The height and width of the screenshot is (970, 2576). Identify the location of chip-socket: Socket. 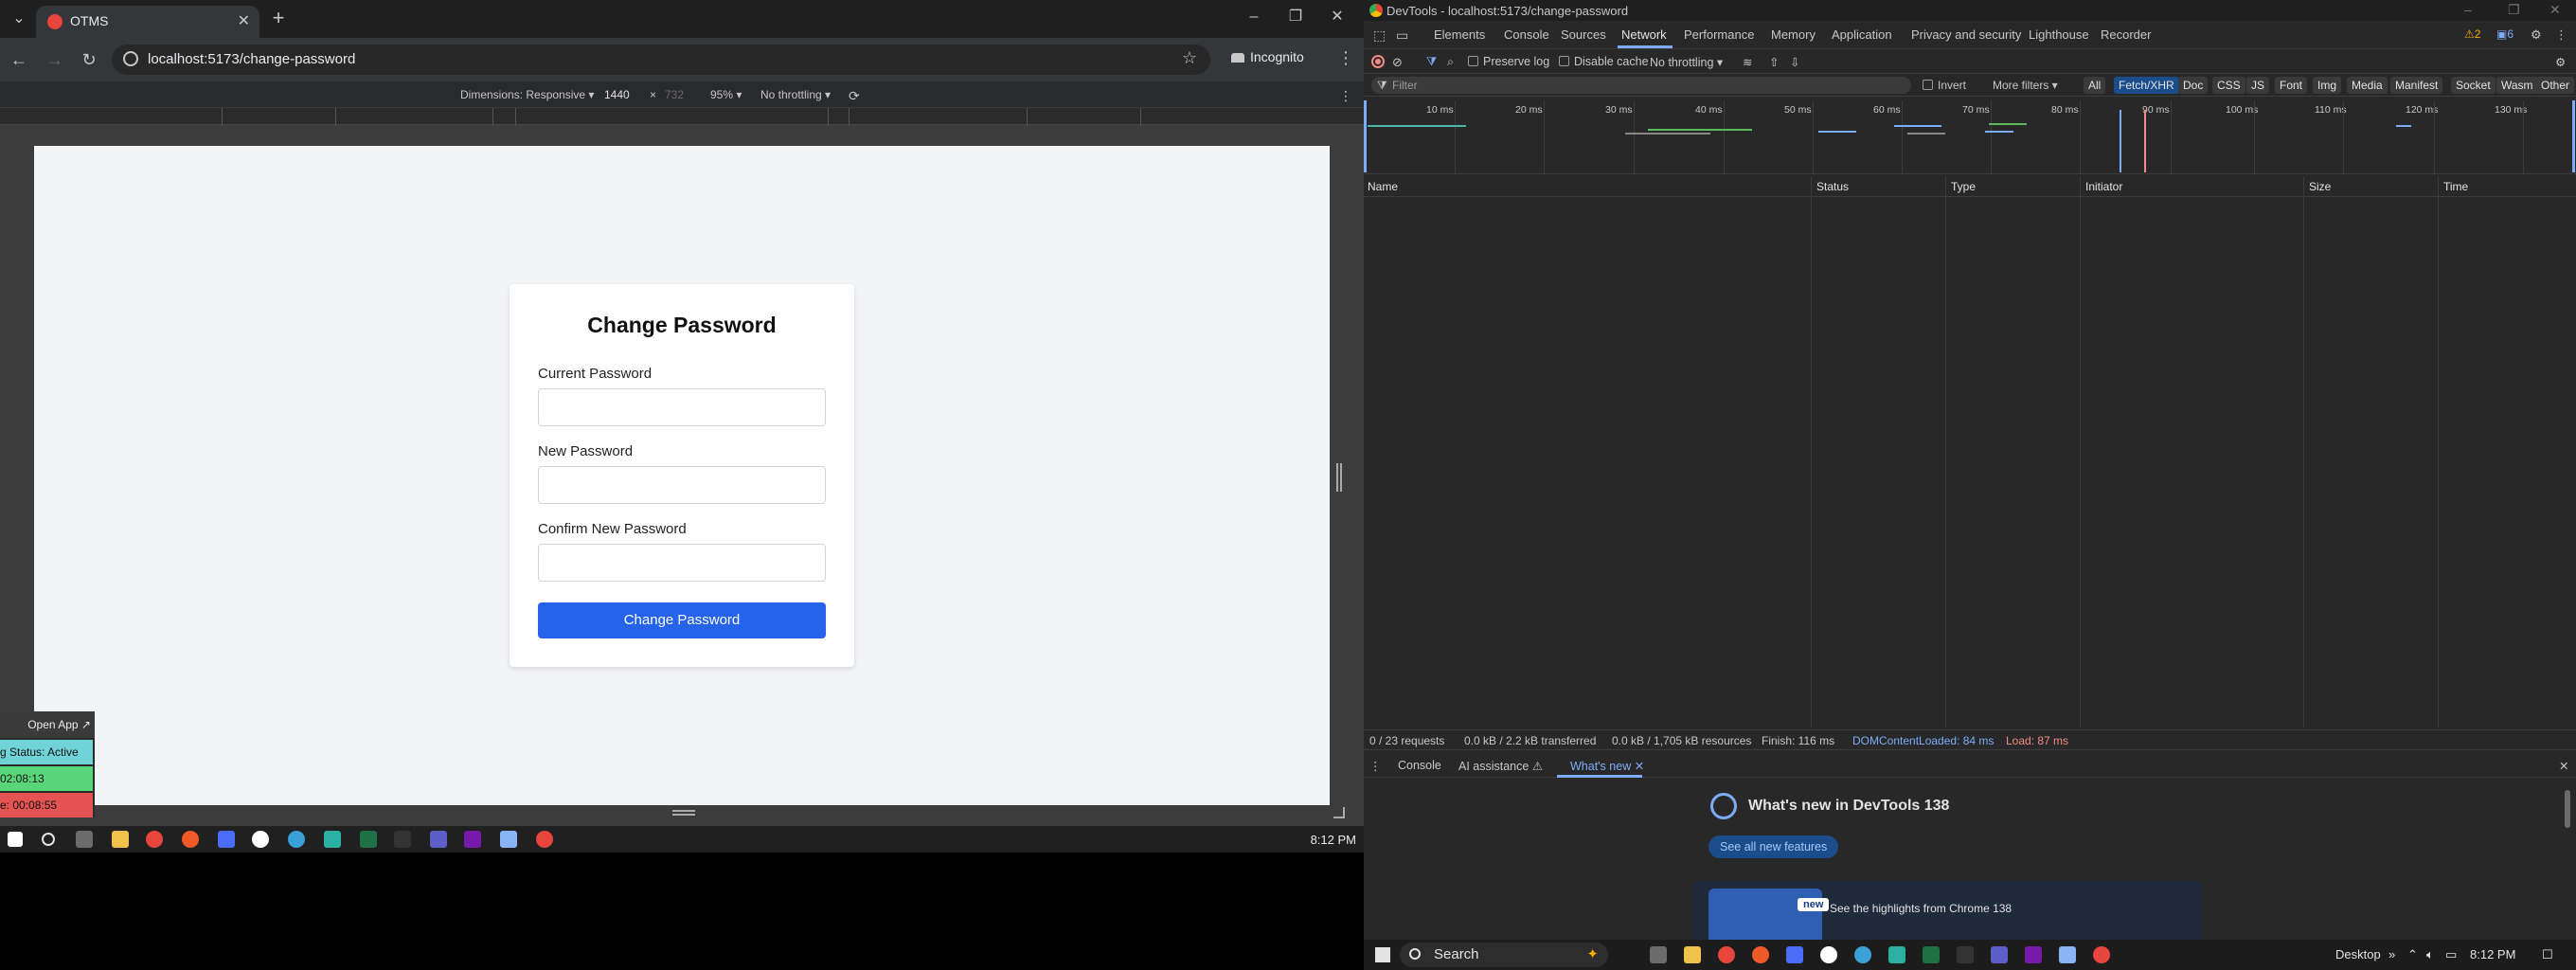
(2473, 85).